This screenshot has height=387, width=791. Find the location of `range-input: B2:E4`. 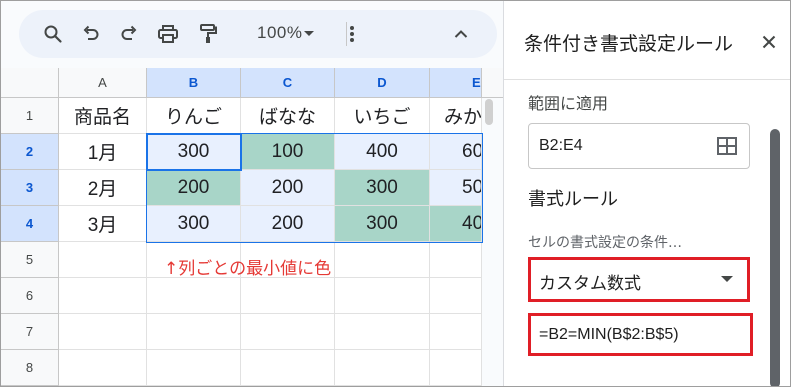

range-input: B2:E4 is located at coordinates (639, 146).